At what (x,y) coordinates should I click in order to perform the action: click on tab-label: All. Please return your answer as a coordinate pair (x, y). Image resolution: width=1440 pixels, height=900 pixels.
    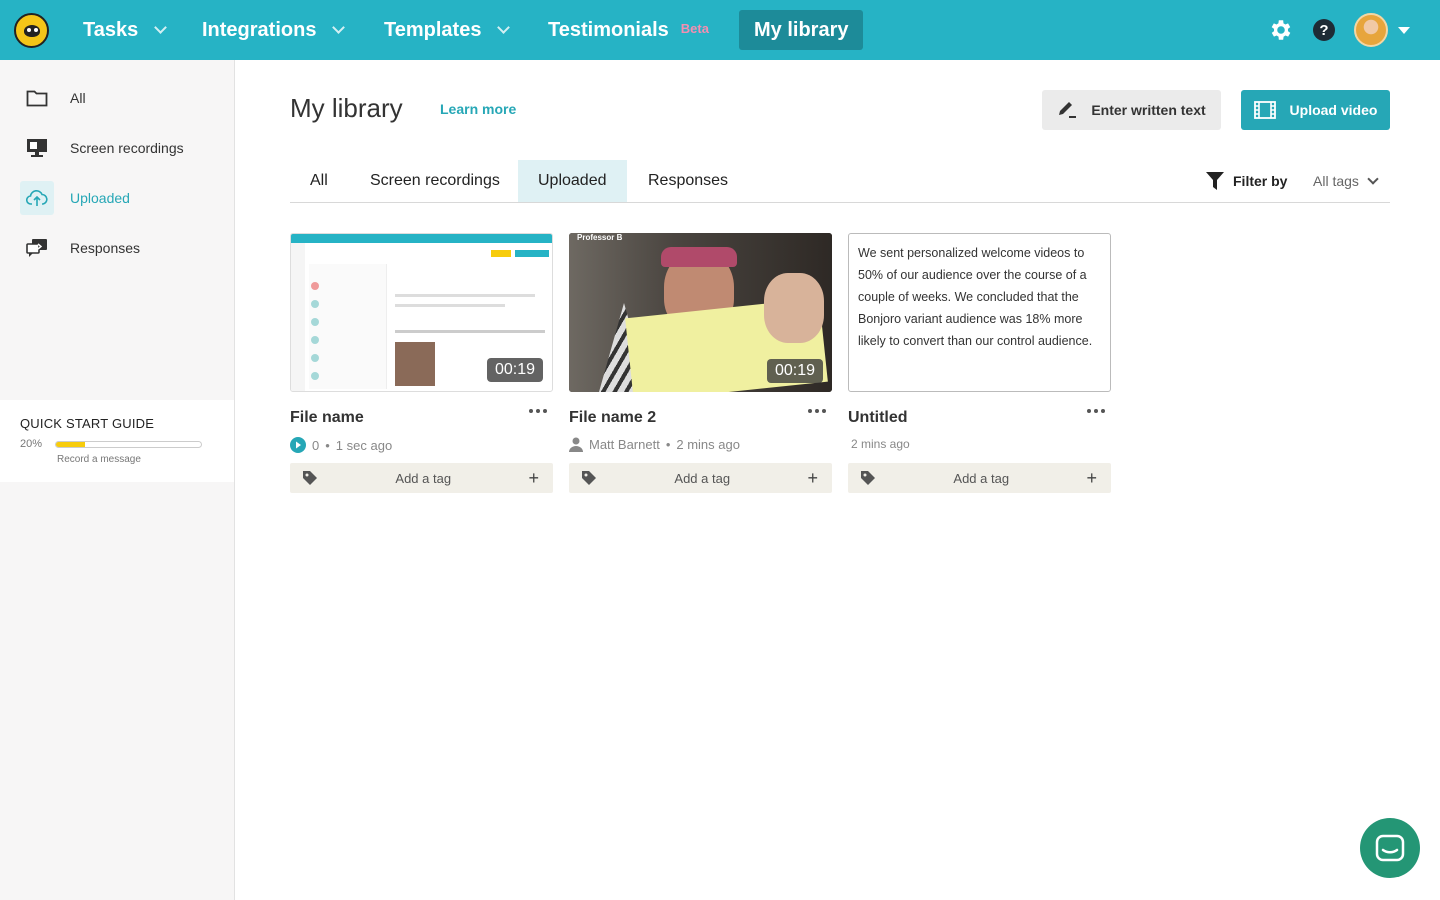
    Looking at the image, I should click on (319, 180).